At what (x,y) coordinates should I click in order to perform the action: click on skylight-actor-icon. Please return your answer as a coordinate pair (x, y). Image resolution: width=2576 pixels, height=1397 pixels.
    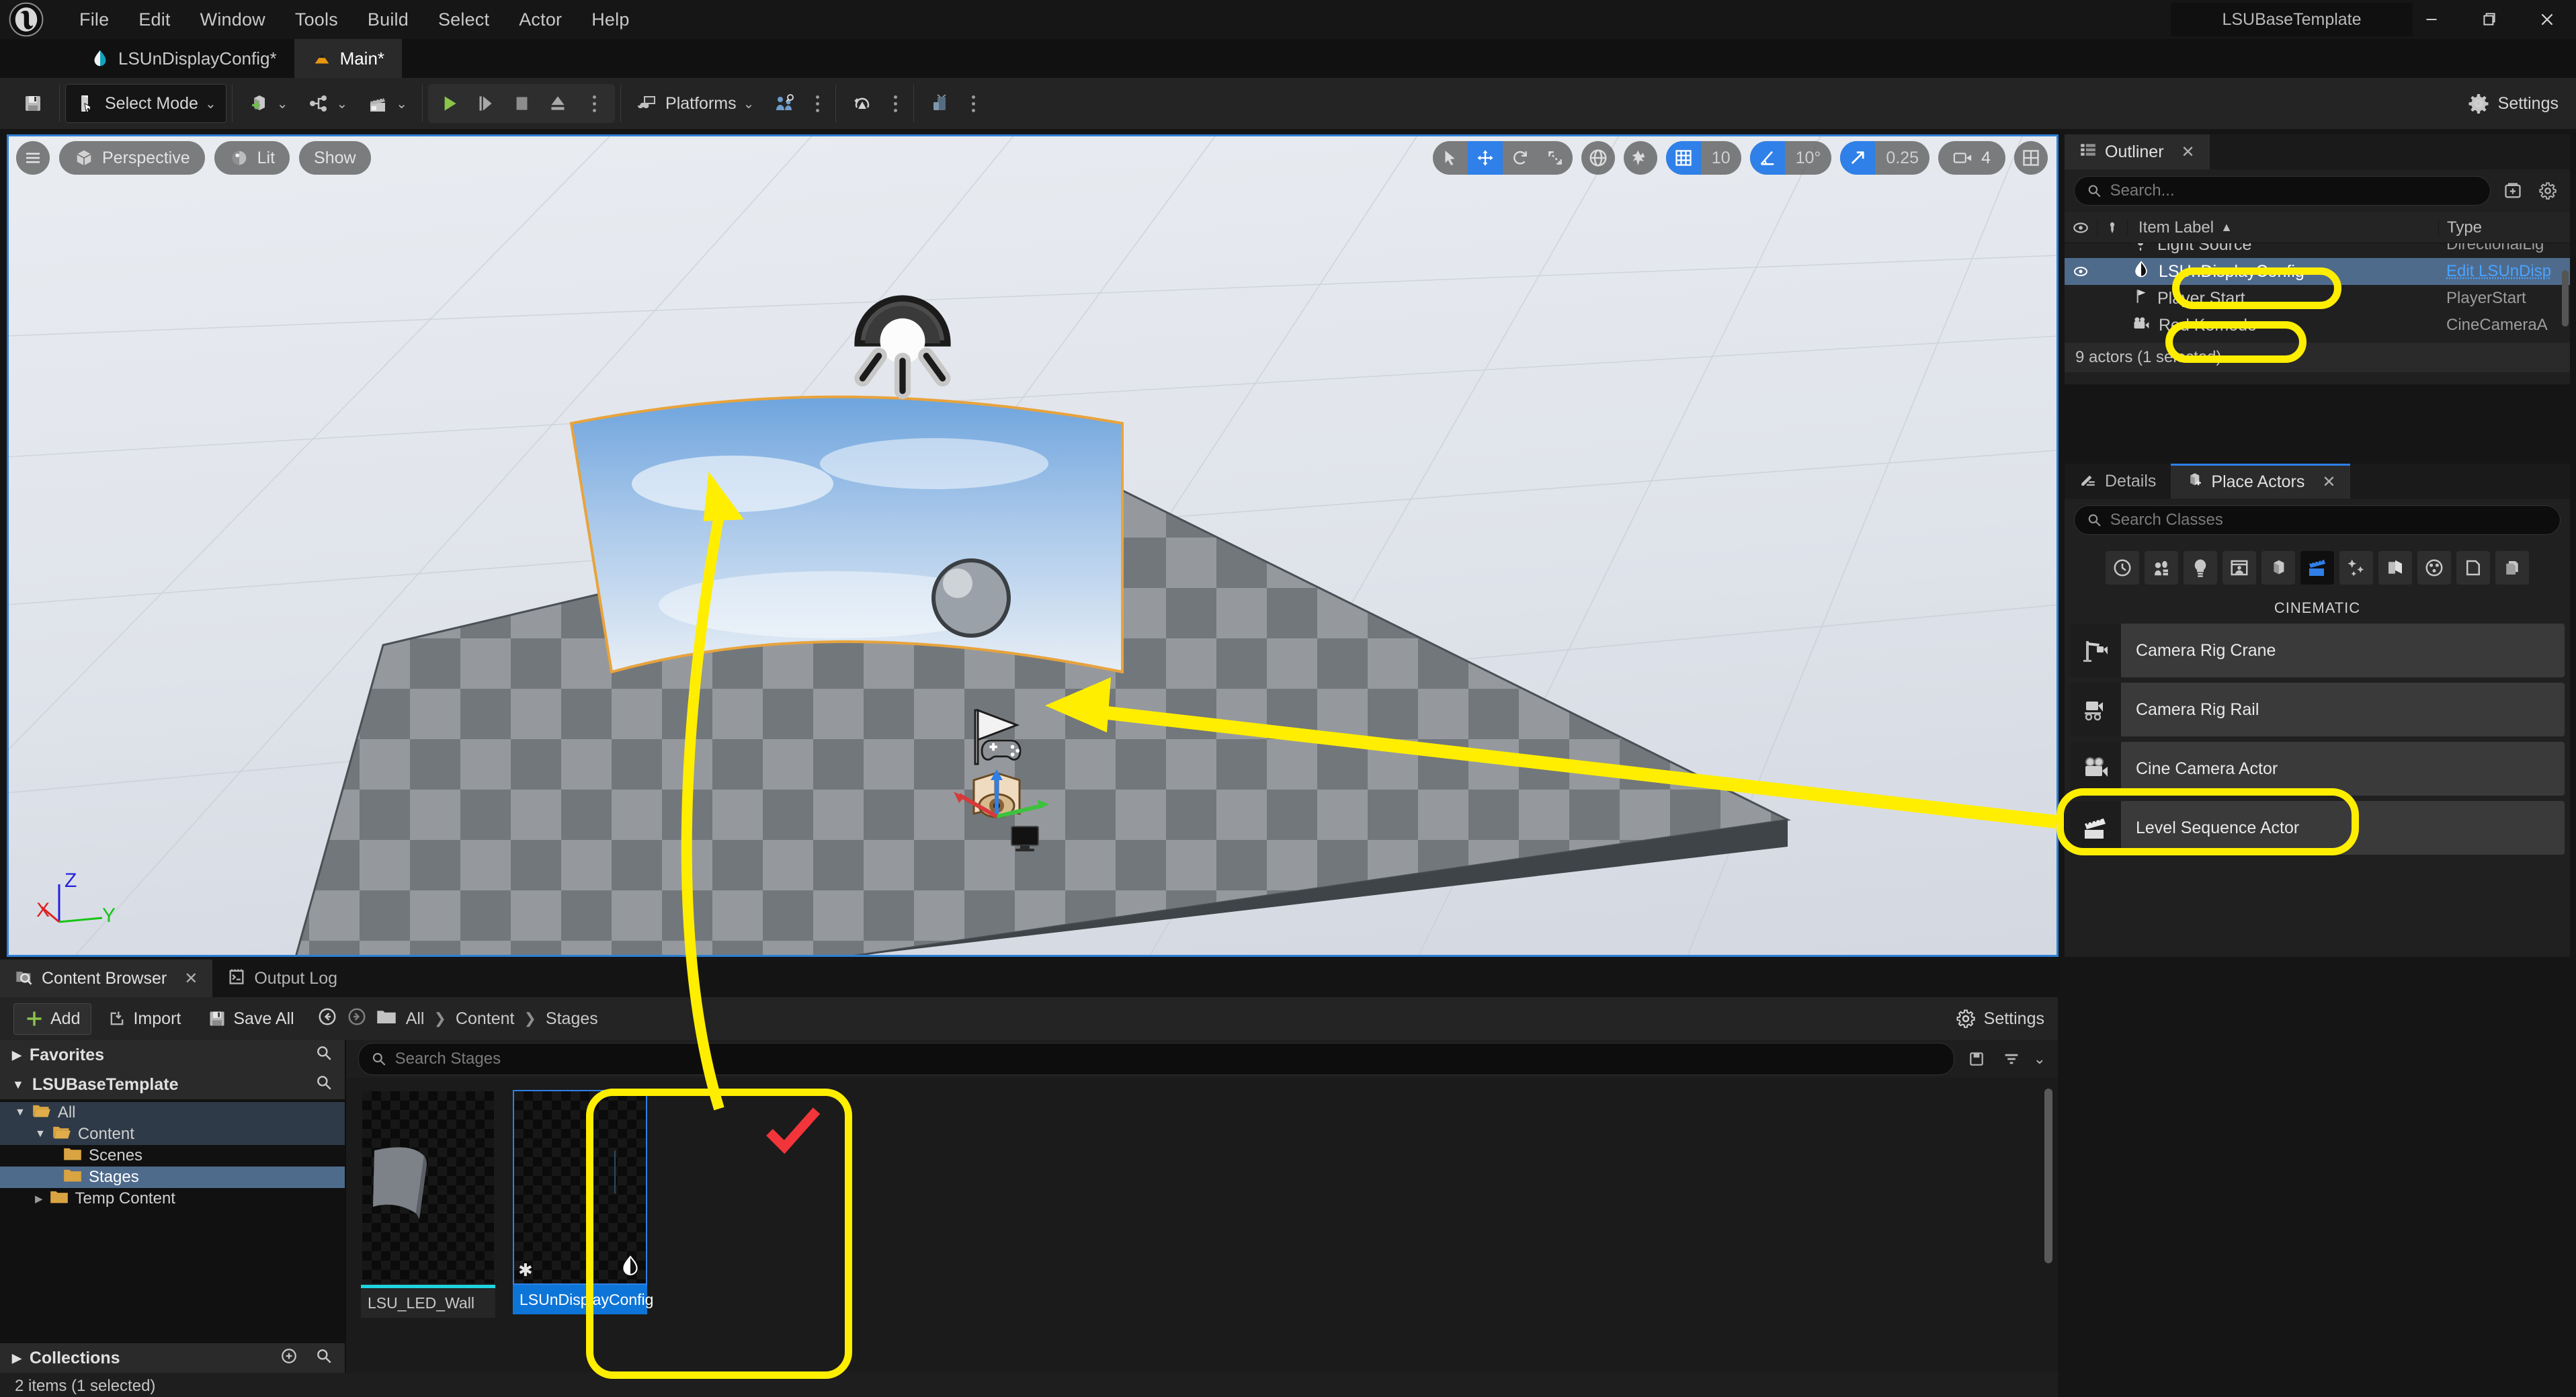
    Looking at the image, I should click on (903, 343).